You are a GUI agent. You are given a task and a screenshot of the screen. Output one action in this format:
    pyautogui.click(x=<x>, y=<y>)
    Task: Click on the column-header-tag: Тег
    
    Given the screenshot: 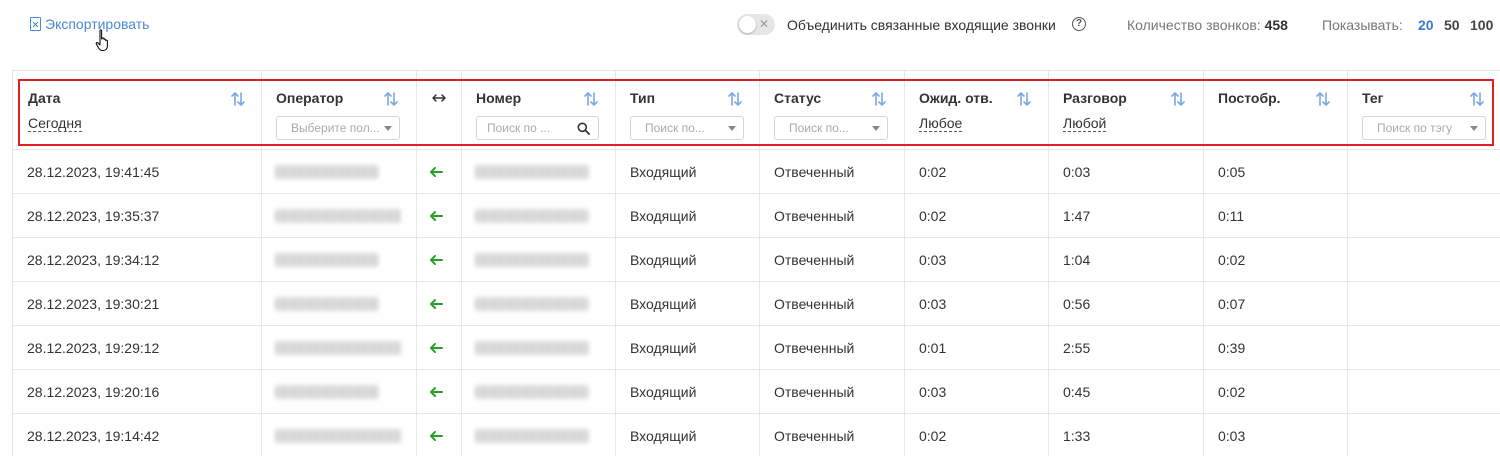 What is the action you would take?
    pyautogui.click(x=1372, y=98)
    